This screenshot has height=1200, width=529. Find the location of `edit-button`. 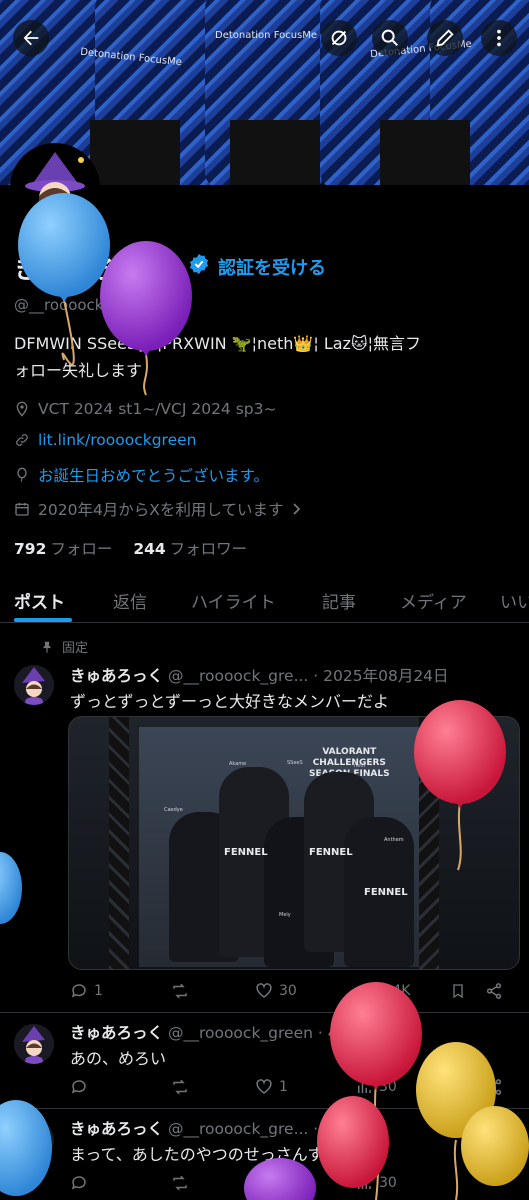

edit-button is located at coordinates (445, 38).